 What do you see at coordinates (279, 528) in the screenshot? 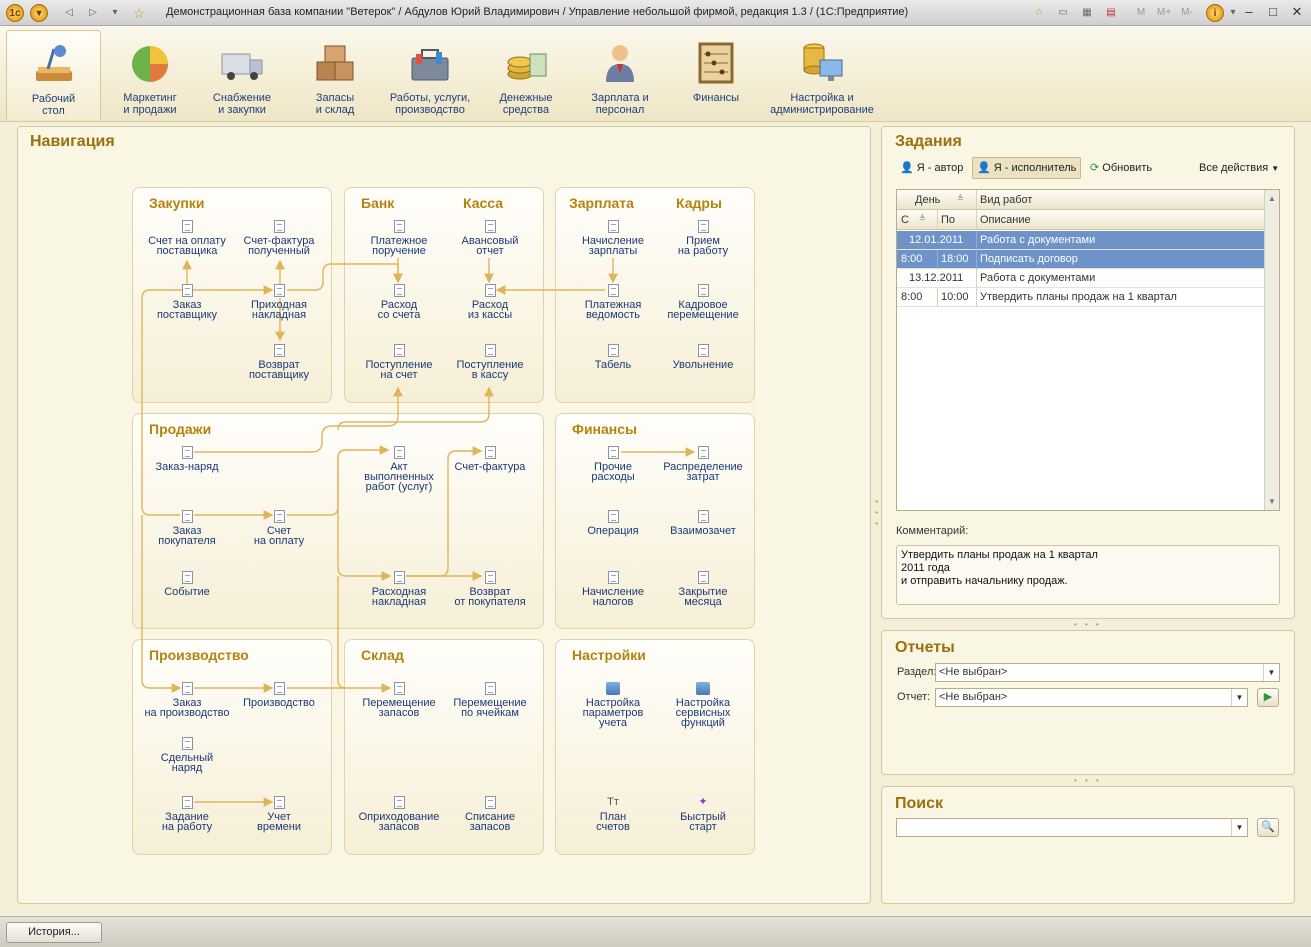
I see `nav-item-schet-na-oplatu: Счет на оплату` at bounding box center [279, 528].